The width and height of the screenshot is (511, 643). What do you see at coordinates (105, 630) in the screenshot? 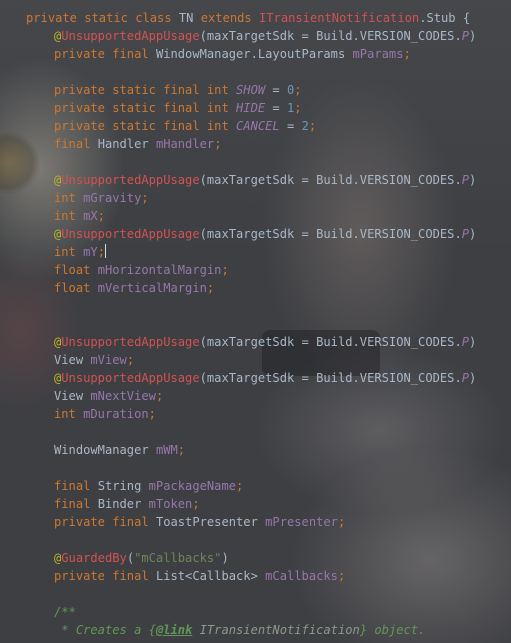
I see `code-token: * Creates a {` at bounding box center [105, 630].